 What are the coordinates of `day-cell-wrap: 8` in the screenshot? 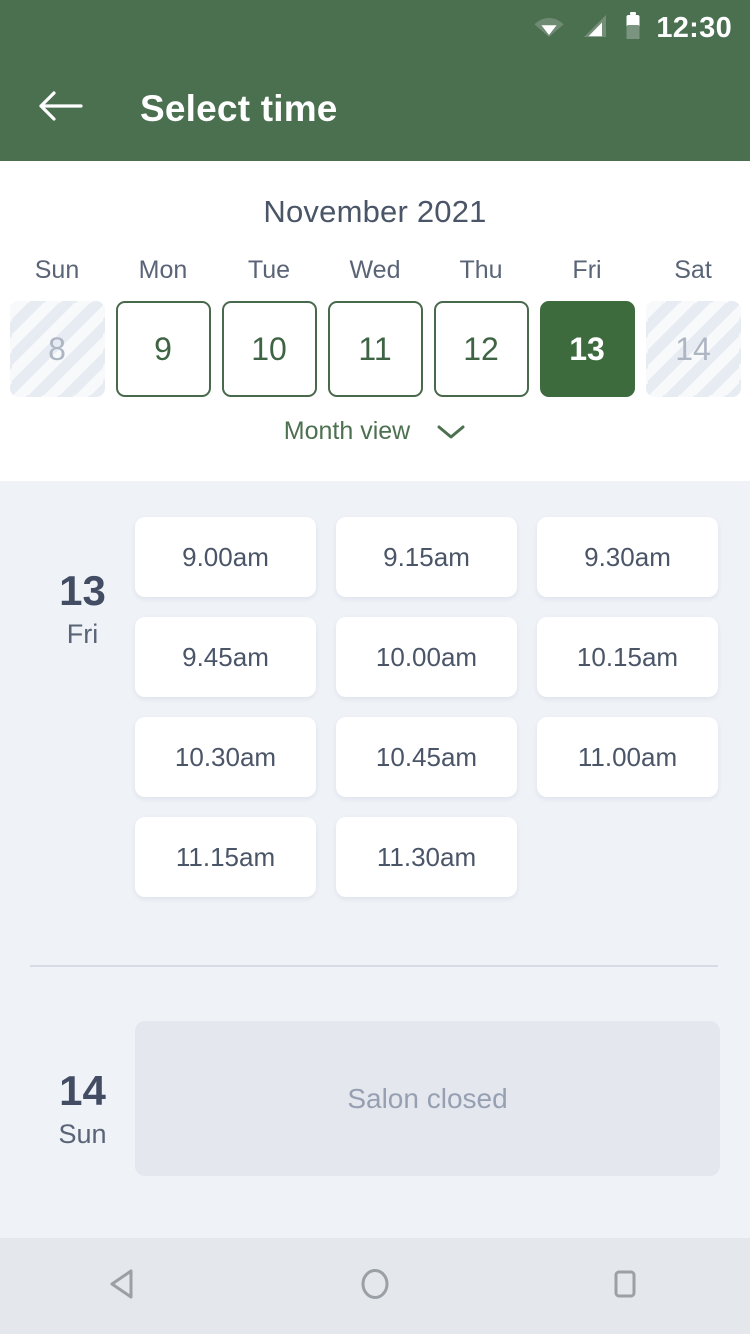 It's located at (57, 349).